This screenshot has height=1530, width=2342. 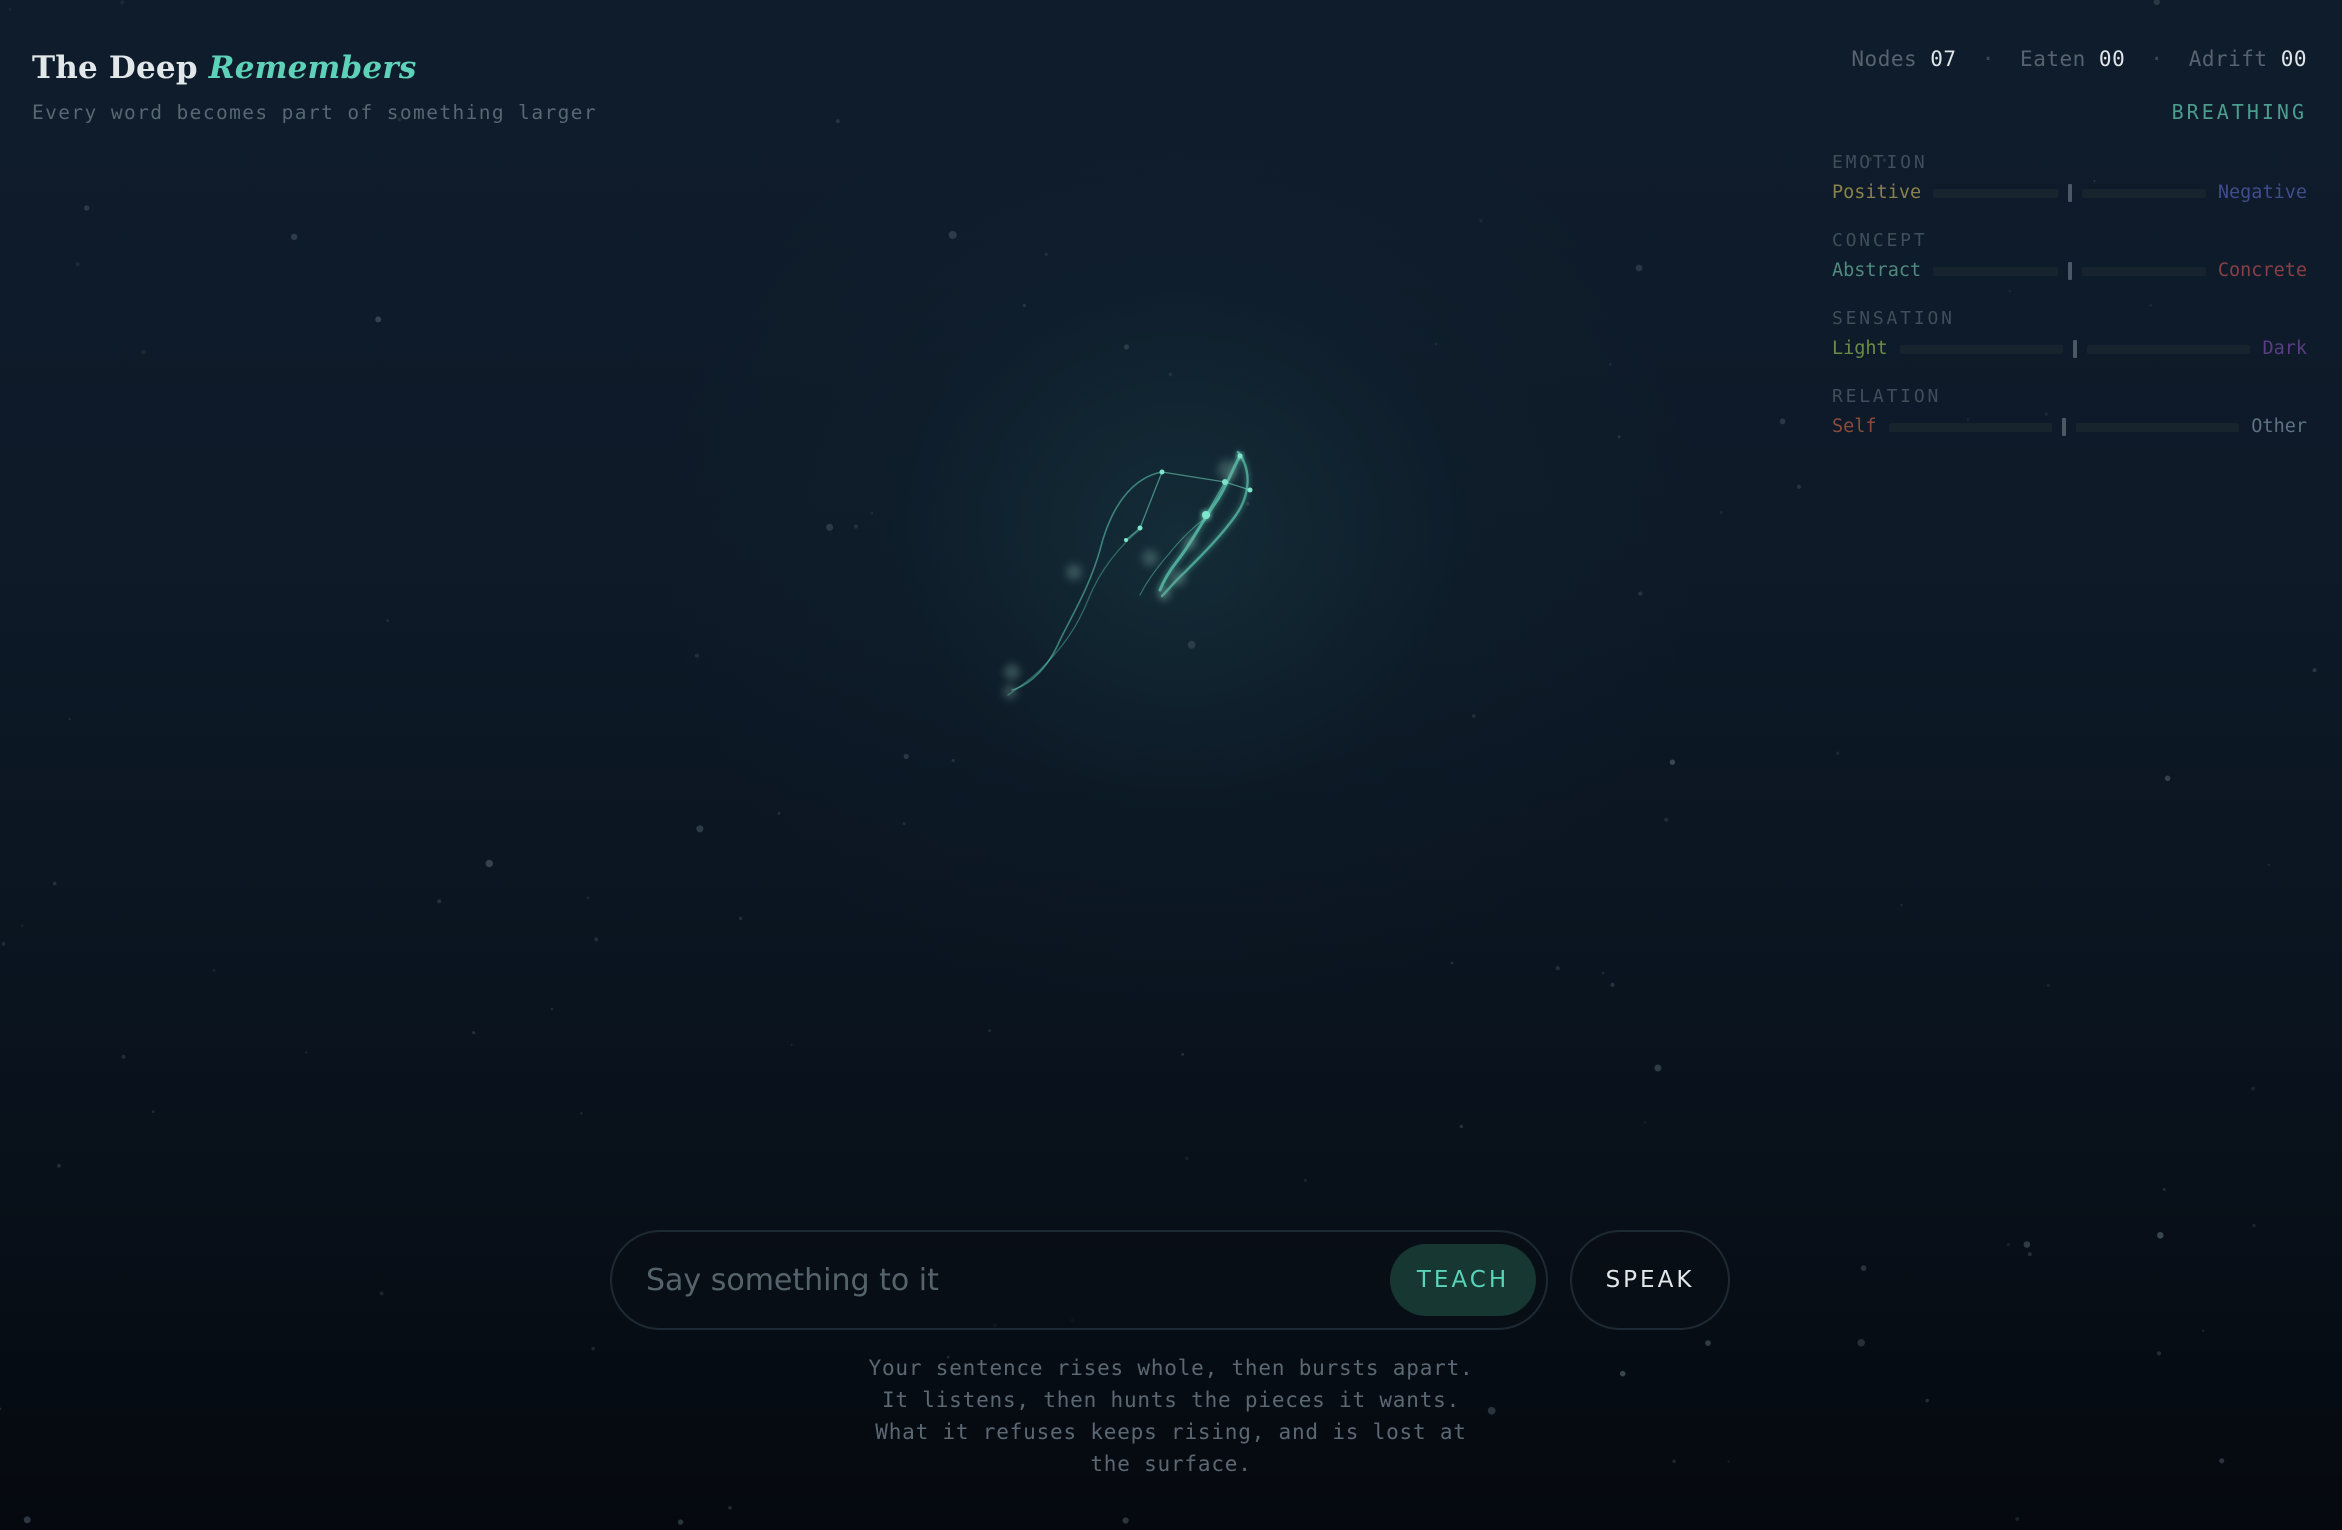 I want to click on tendril, so click(x=1087, y=581).